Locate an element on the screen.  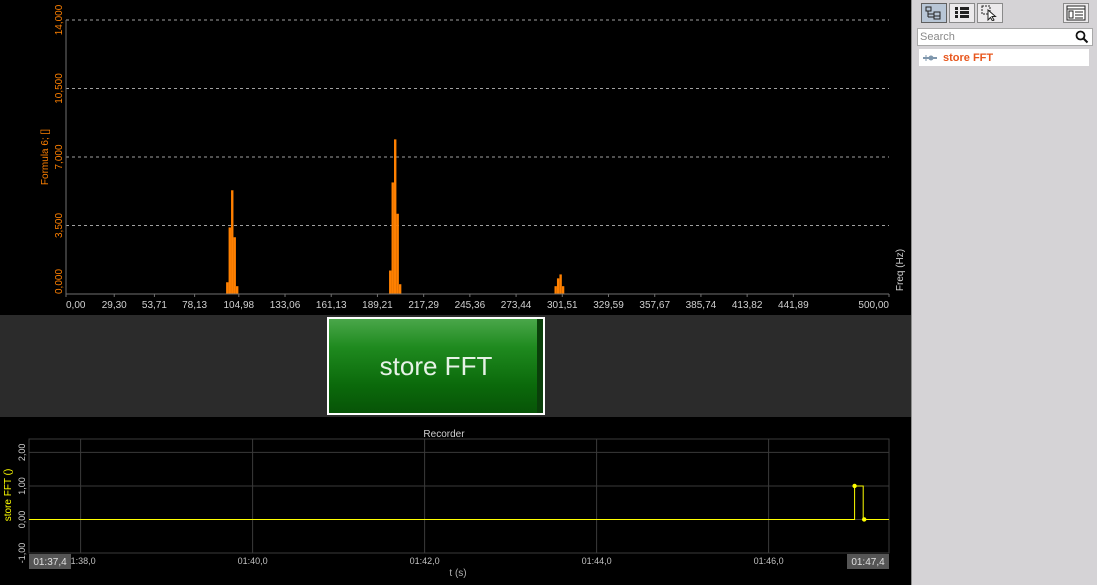
fft-x-tick-label: 104,98 is located at coordinates (239, 305).